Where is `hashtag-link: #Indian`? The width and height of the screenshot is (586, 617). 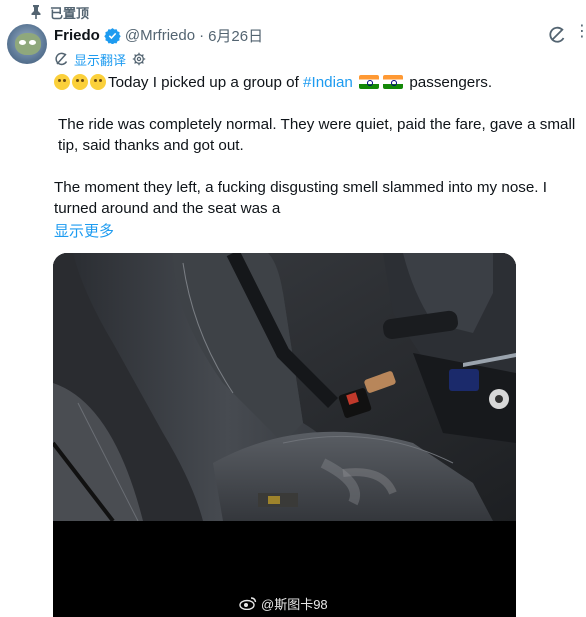
hashtag-link: #Indian is located at coordinates (328, 82).